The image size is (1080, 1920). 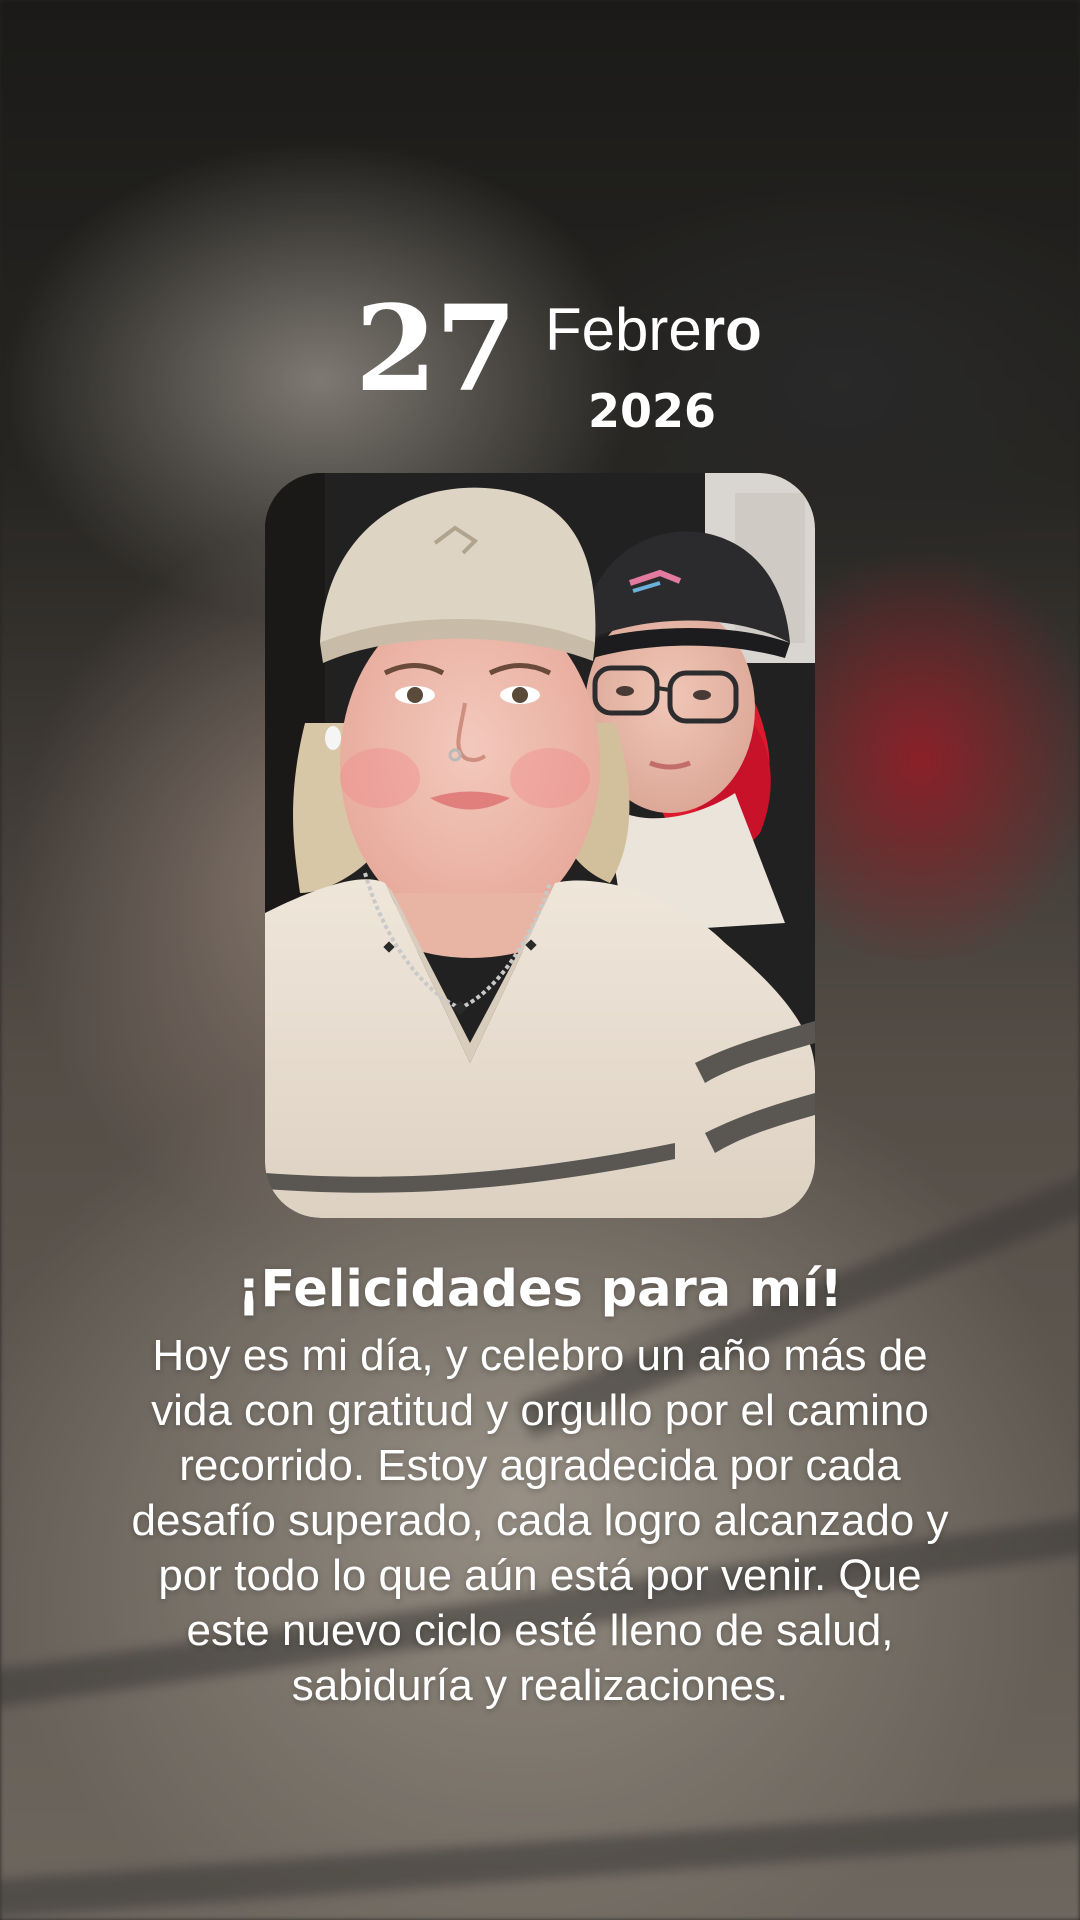 What do you see at coordinates (623, 329) in the screenshot?
I see `date-month-regular: Febre` at bounding box center [623, 329].